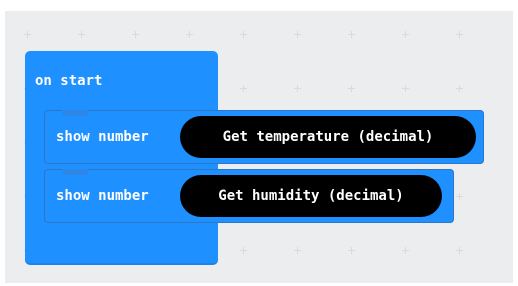 The image size is (518, 286). Describe the element at coordinates (69, 81) in the screenshot. I see `on-start-label: on start` at that location.